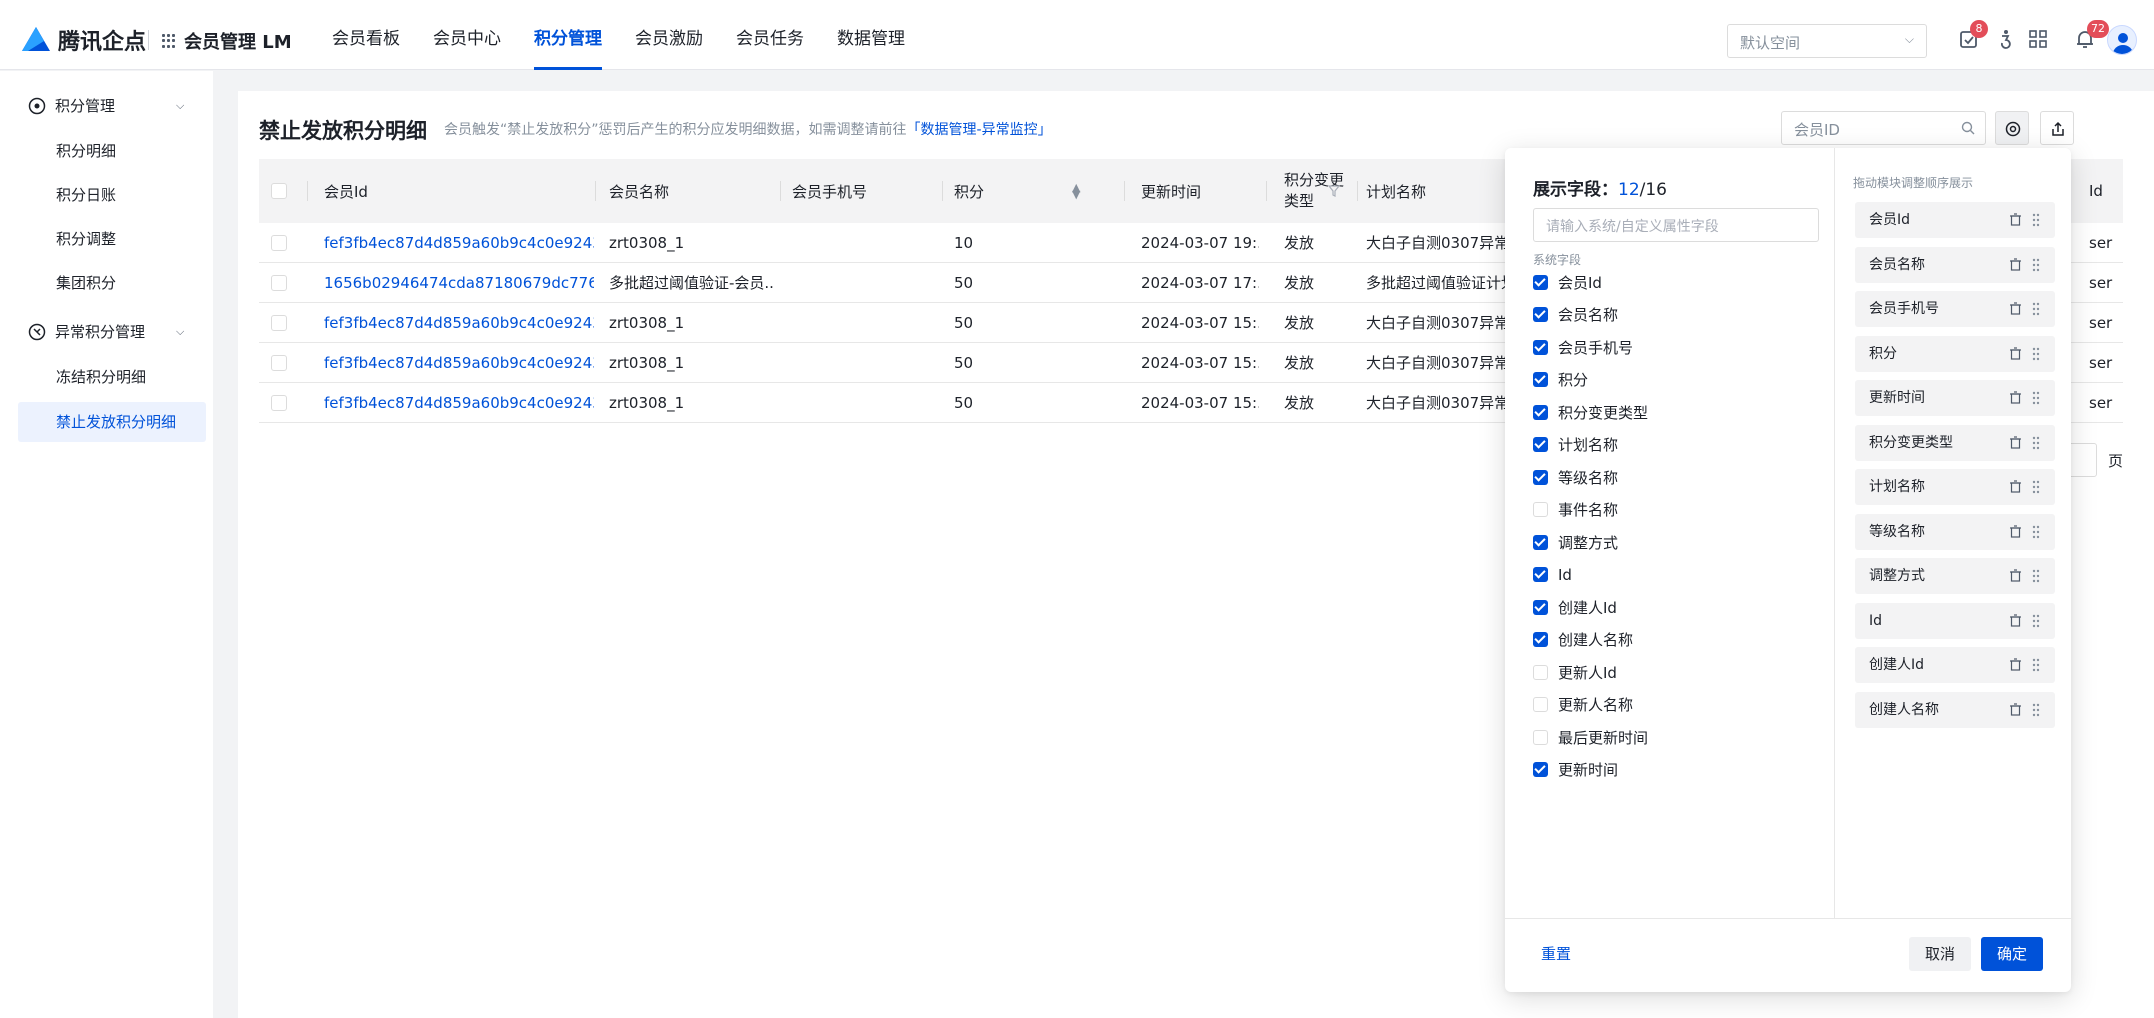 Image resolution: width=2154 pixels, height=1018 pixels. What do you see at coordinates (1955, 220) in the screenshot?
I see `ordered-field-item: 会员Id` at bounding box center [1955, 220].